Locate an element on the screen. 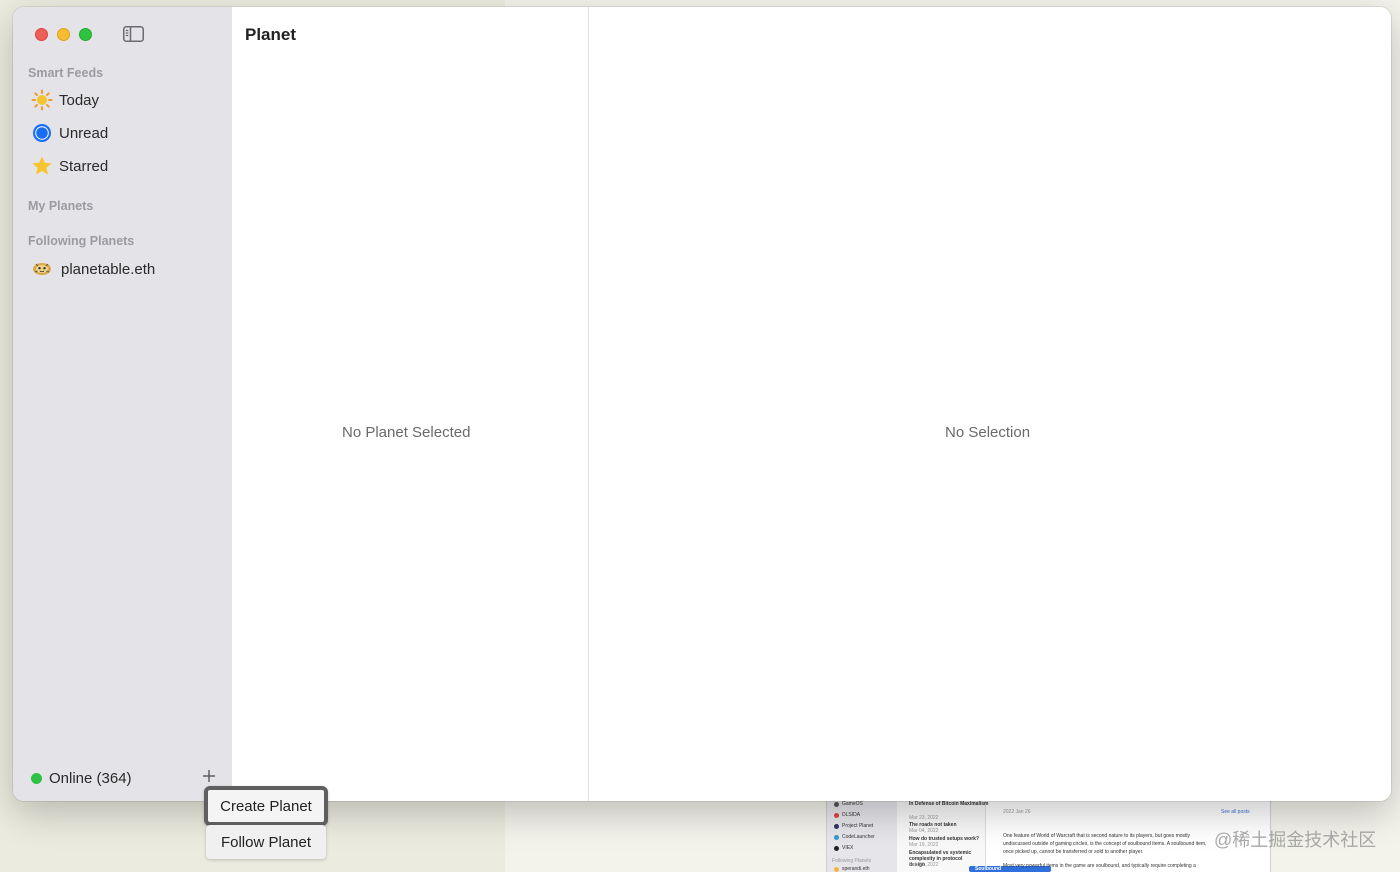 Image resolution: width=1400 pixels, height=872 pixels. bg-sidebar-item: GameOS is located at coordinates (852, 804).